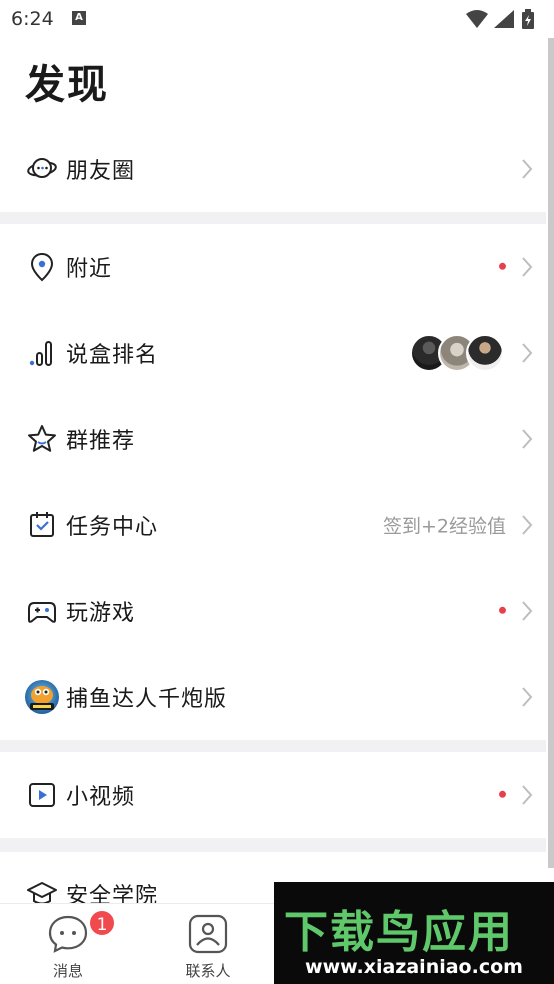 The width and height of the screenshot is (554, 984). Describe the element at coordinates (273, 525) in the screenshot. I see `menu-item-task-center: 任务中心 签到+2经验值` at that location.